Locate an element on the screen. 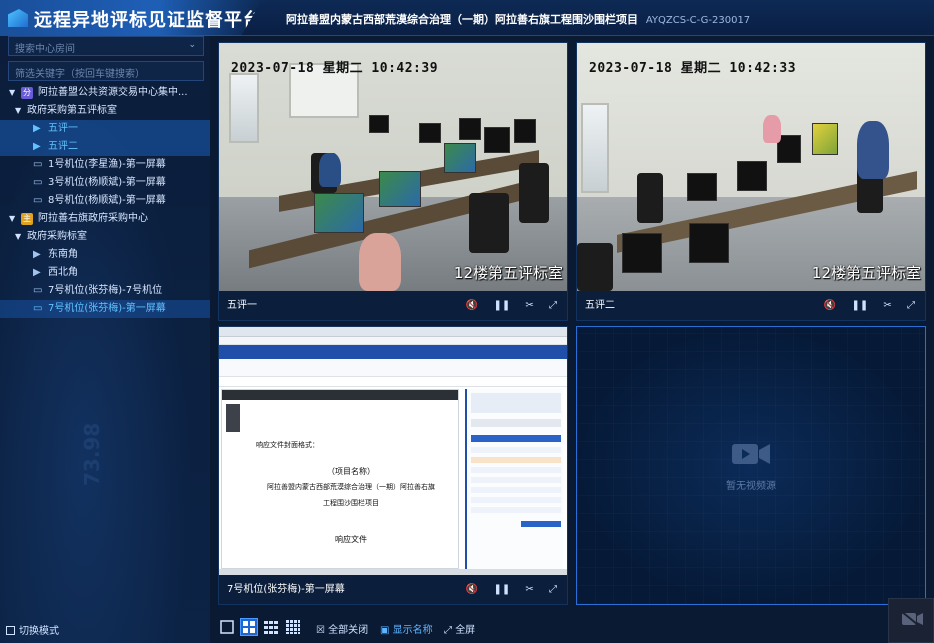 The height and width of the screenshot is (643, 934). tile-bar: 五评二 🔇 ❚❚ ✂ ⤢ is located at coordinates (751, 305).